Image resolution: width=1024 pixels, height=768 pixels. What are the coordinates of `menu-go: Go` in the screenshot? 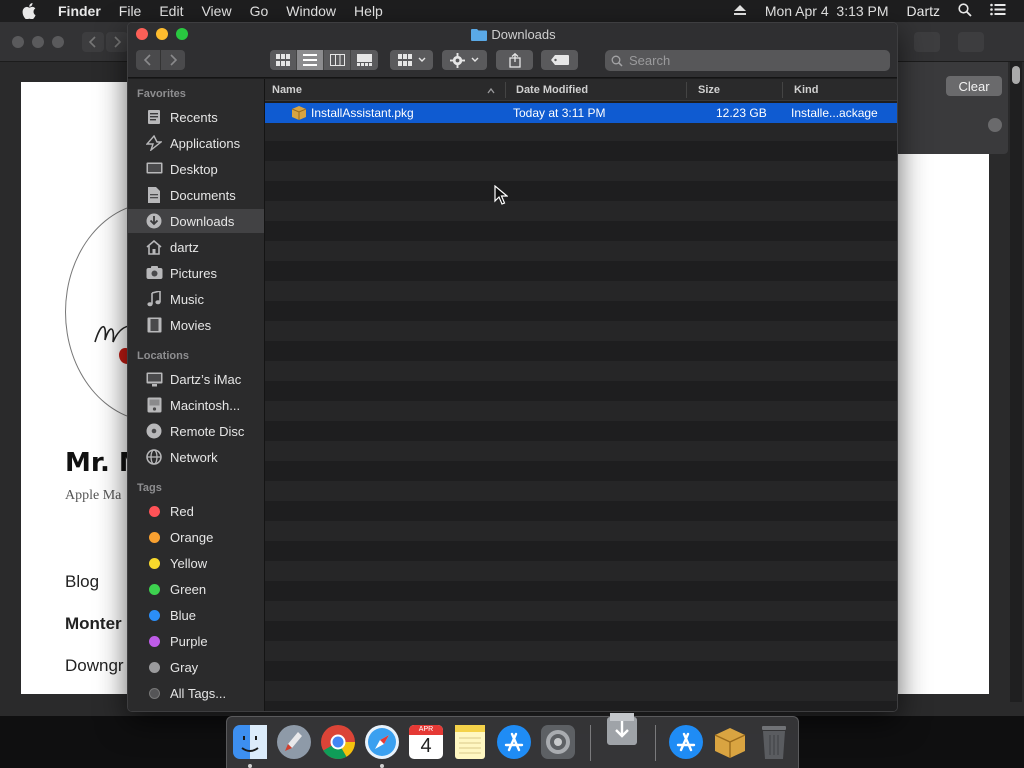 It's located at (259, 11).